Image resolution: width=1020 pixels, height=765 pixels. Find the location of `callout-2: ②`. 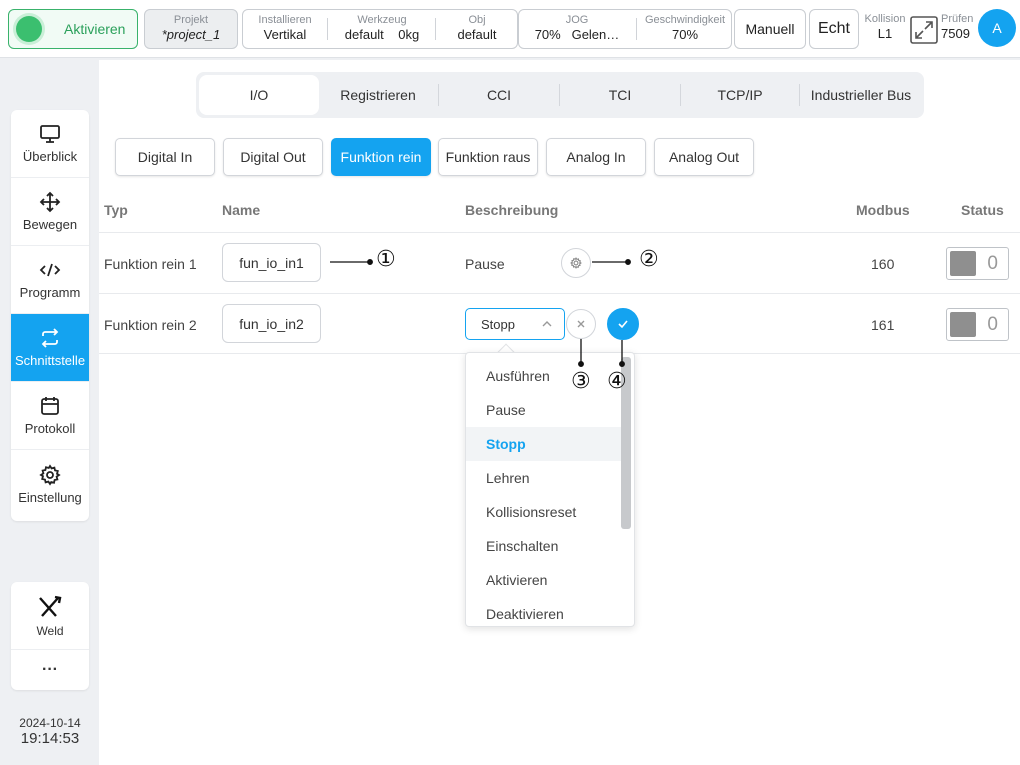

callout-2: ② is located at coordinates (649, 259).